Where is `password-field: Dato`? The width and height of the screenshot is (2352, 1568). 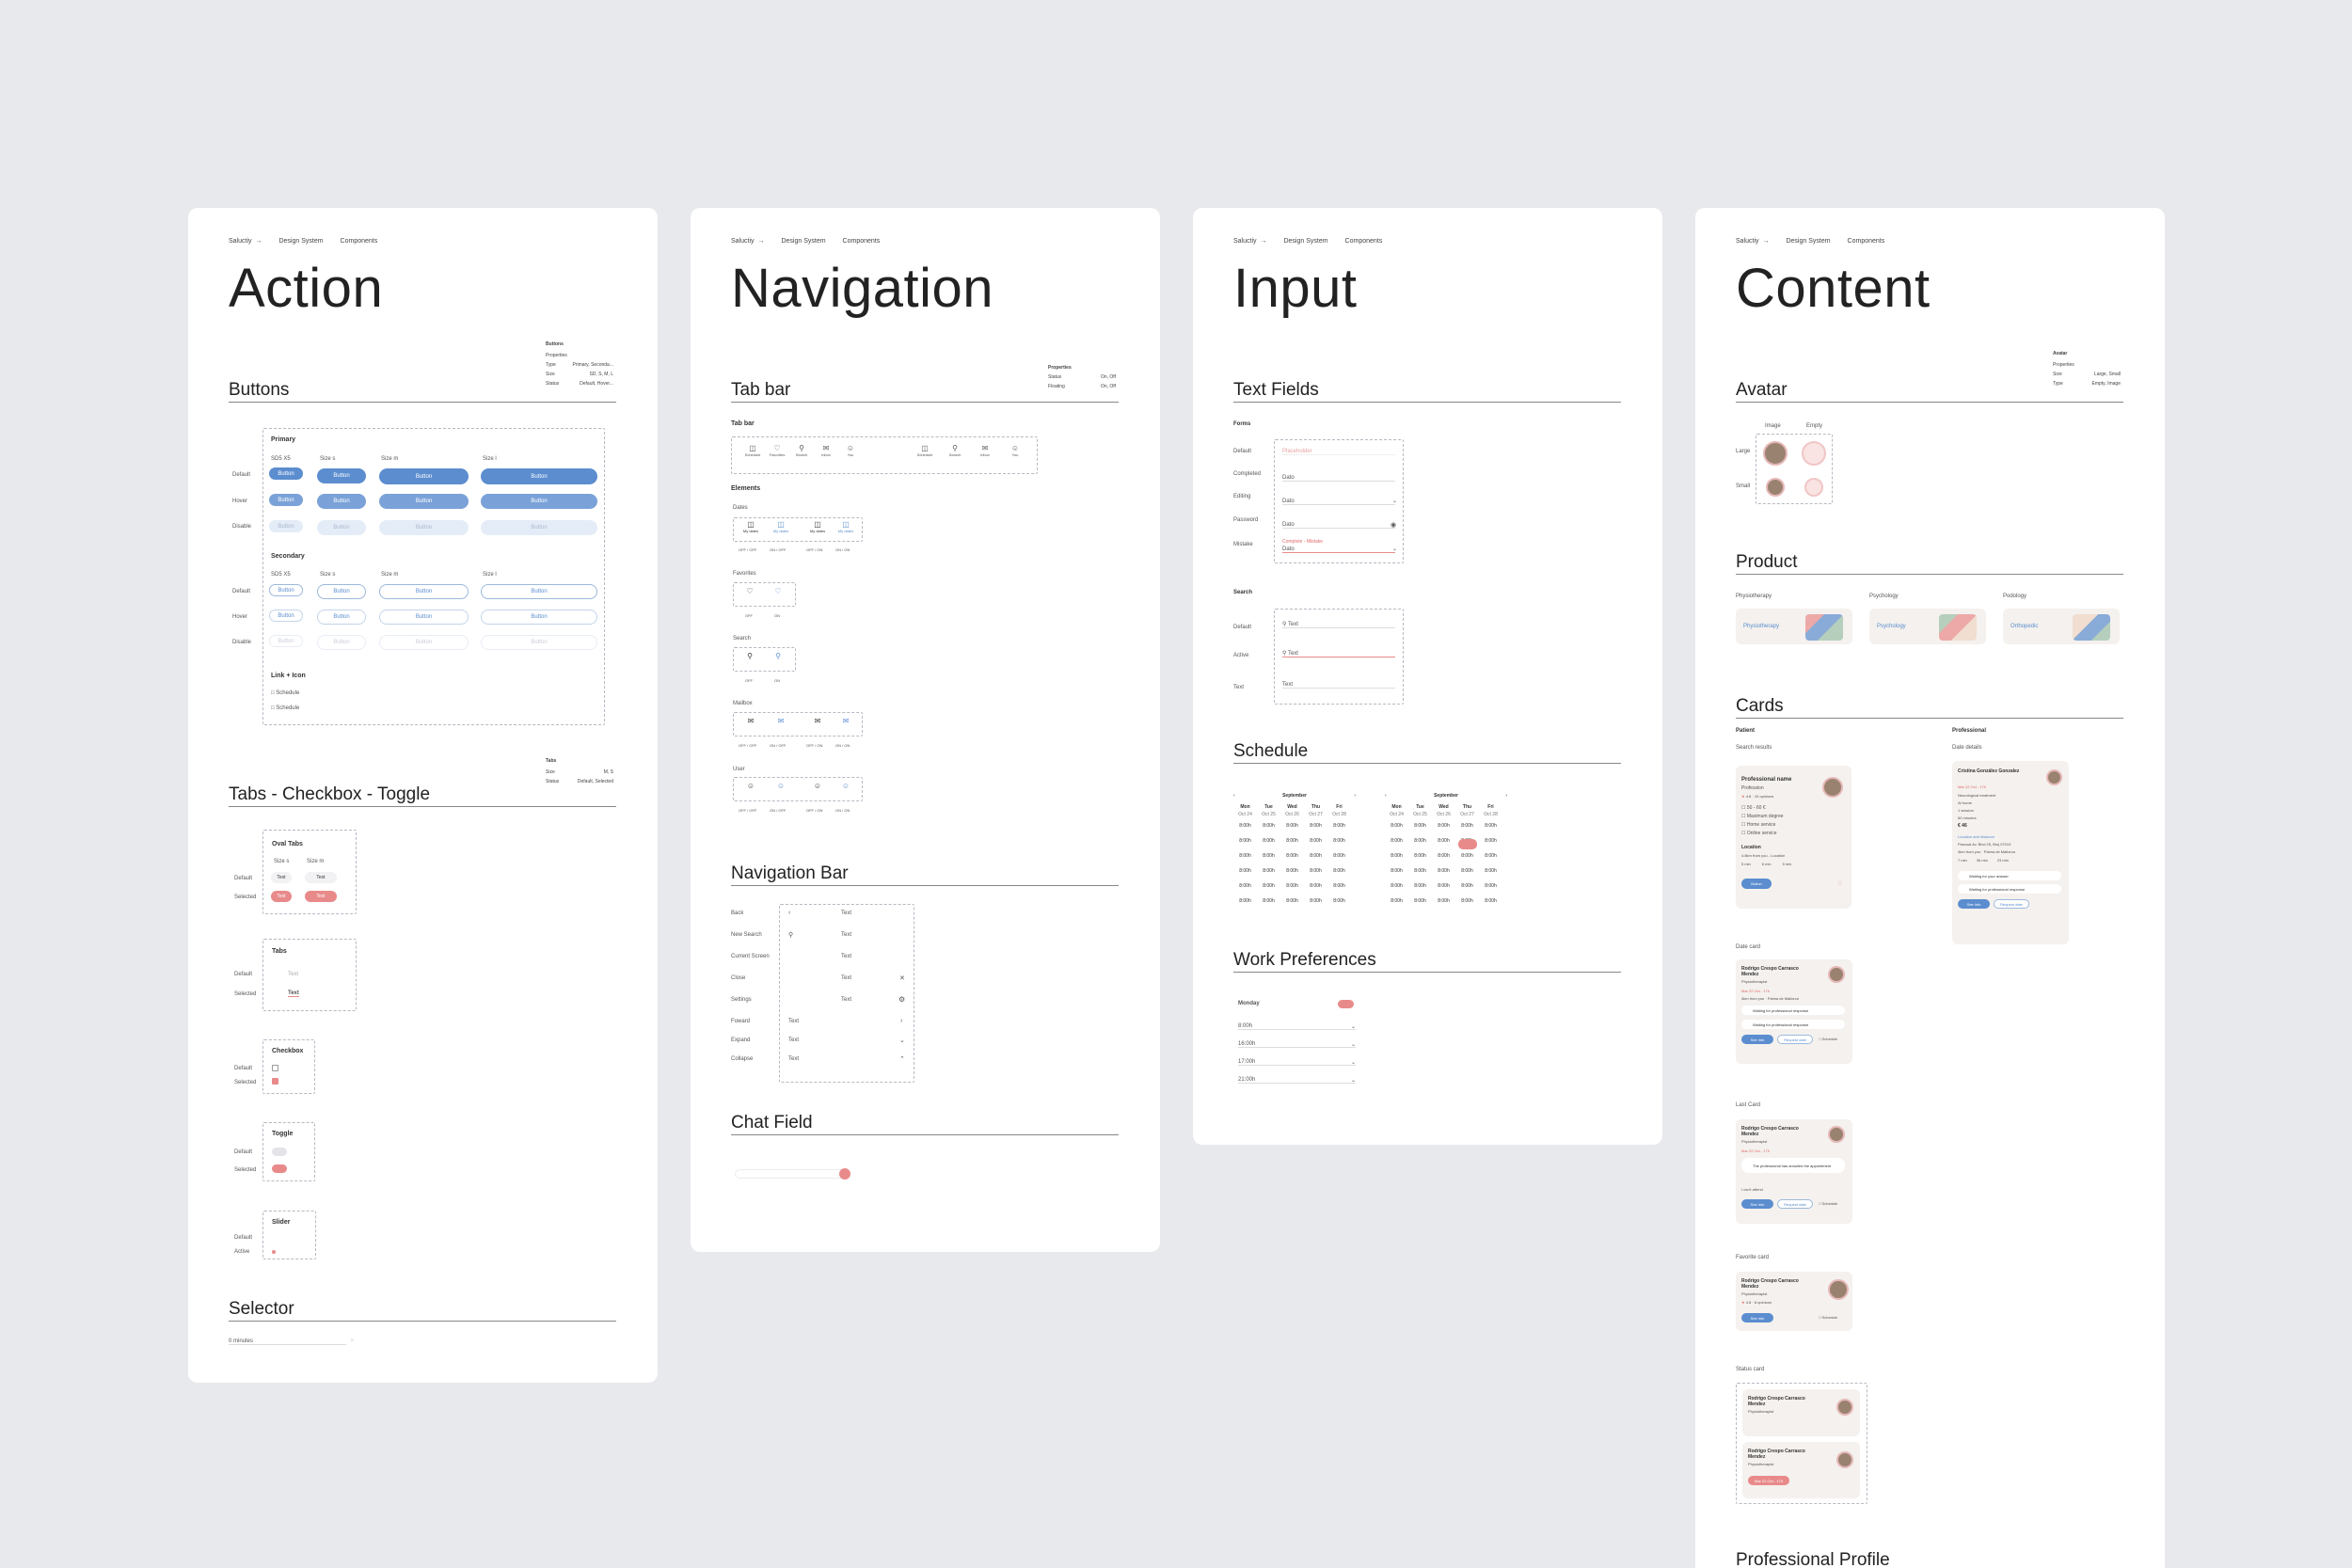 password-field: Dato is located at coordinates (1338, 525).